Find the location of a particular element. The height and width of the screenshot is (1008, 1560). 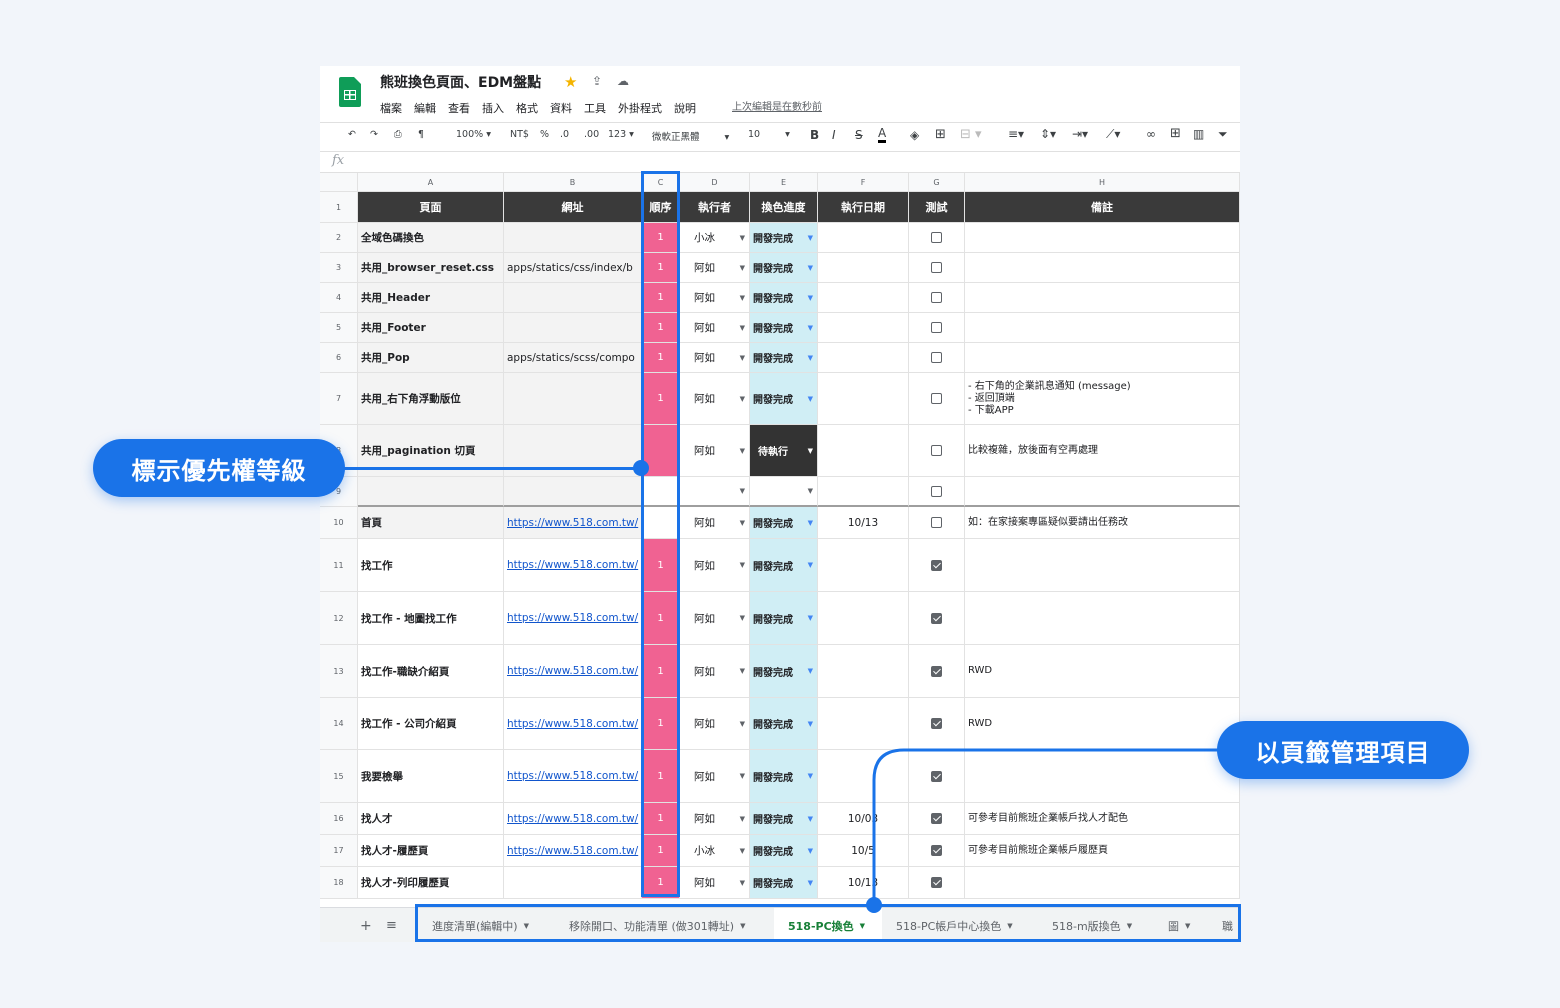

page-cell: 全域色碼換色 is located at coordinates (431, 238).